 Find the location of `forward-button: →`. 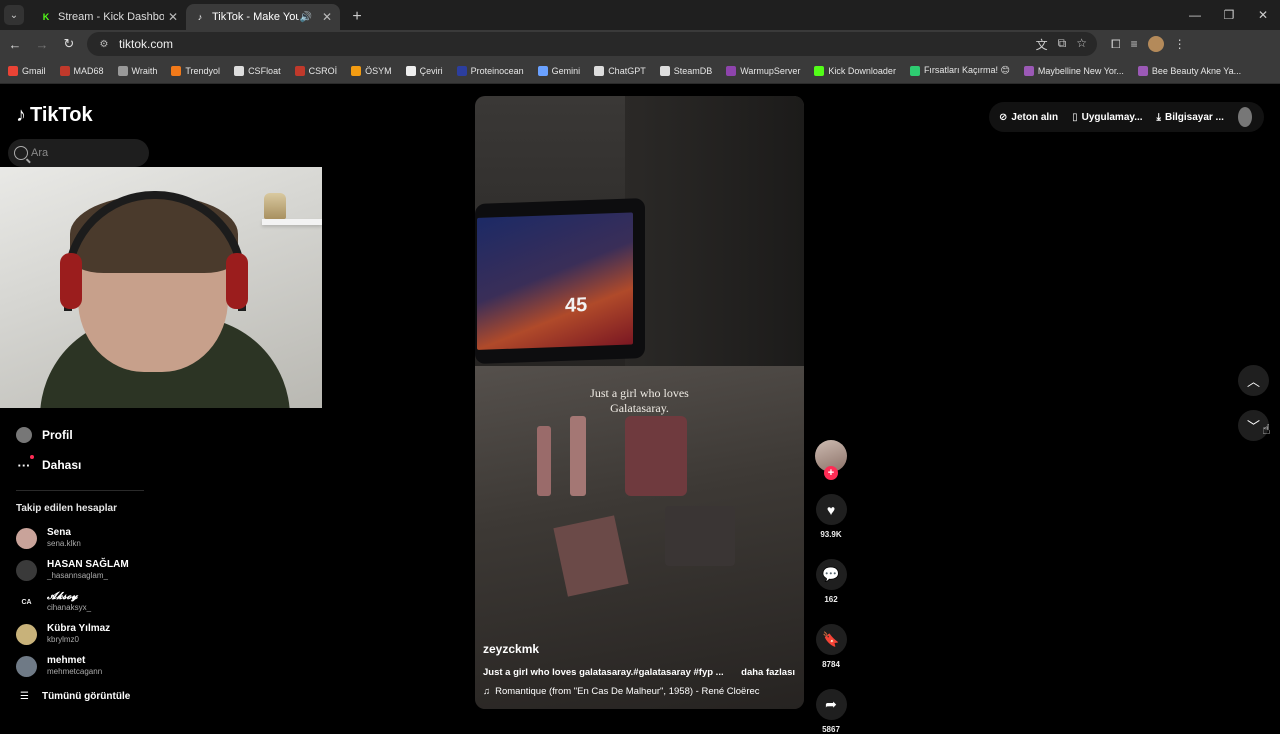

forward-button: → is located at coordinates (42, 44).